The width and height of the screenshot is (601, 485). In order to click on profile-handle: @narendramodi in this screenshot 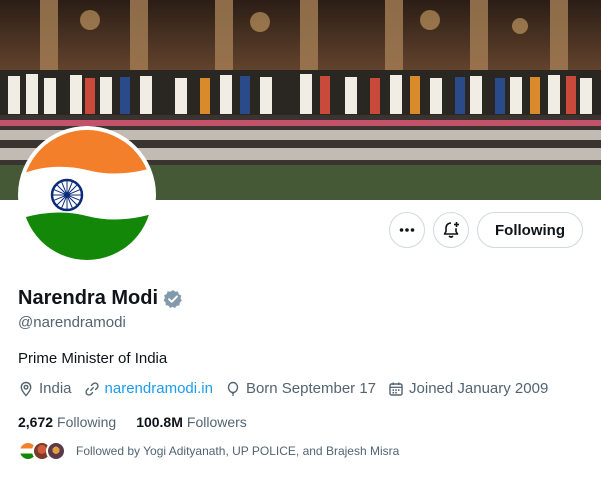, I will do `click(72, 322)`.